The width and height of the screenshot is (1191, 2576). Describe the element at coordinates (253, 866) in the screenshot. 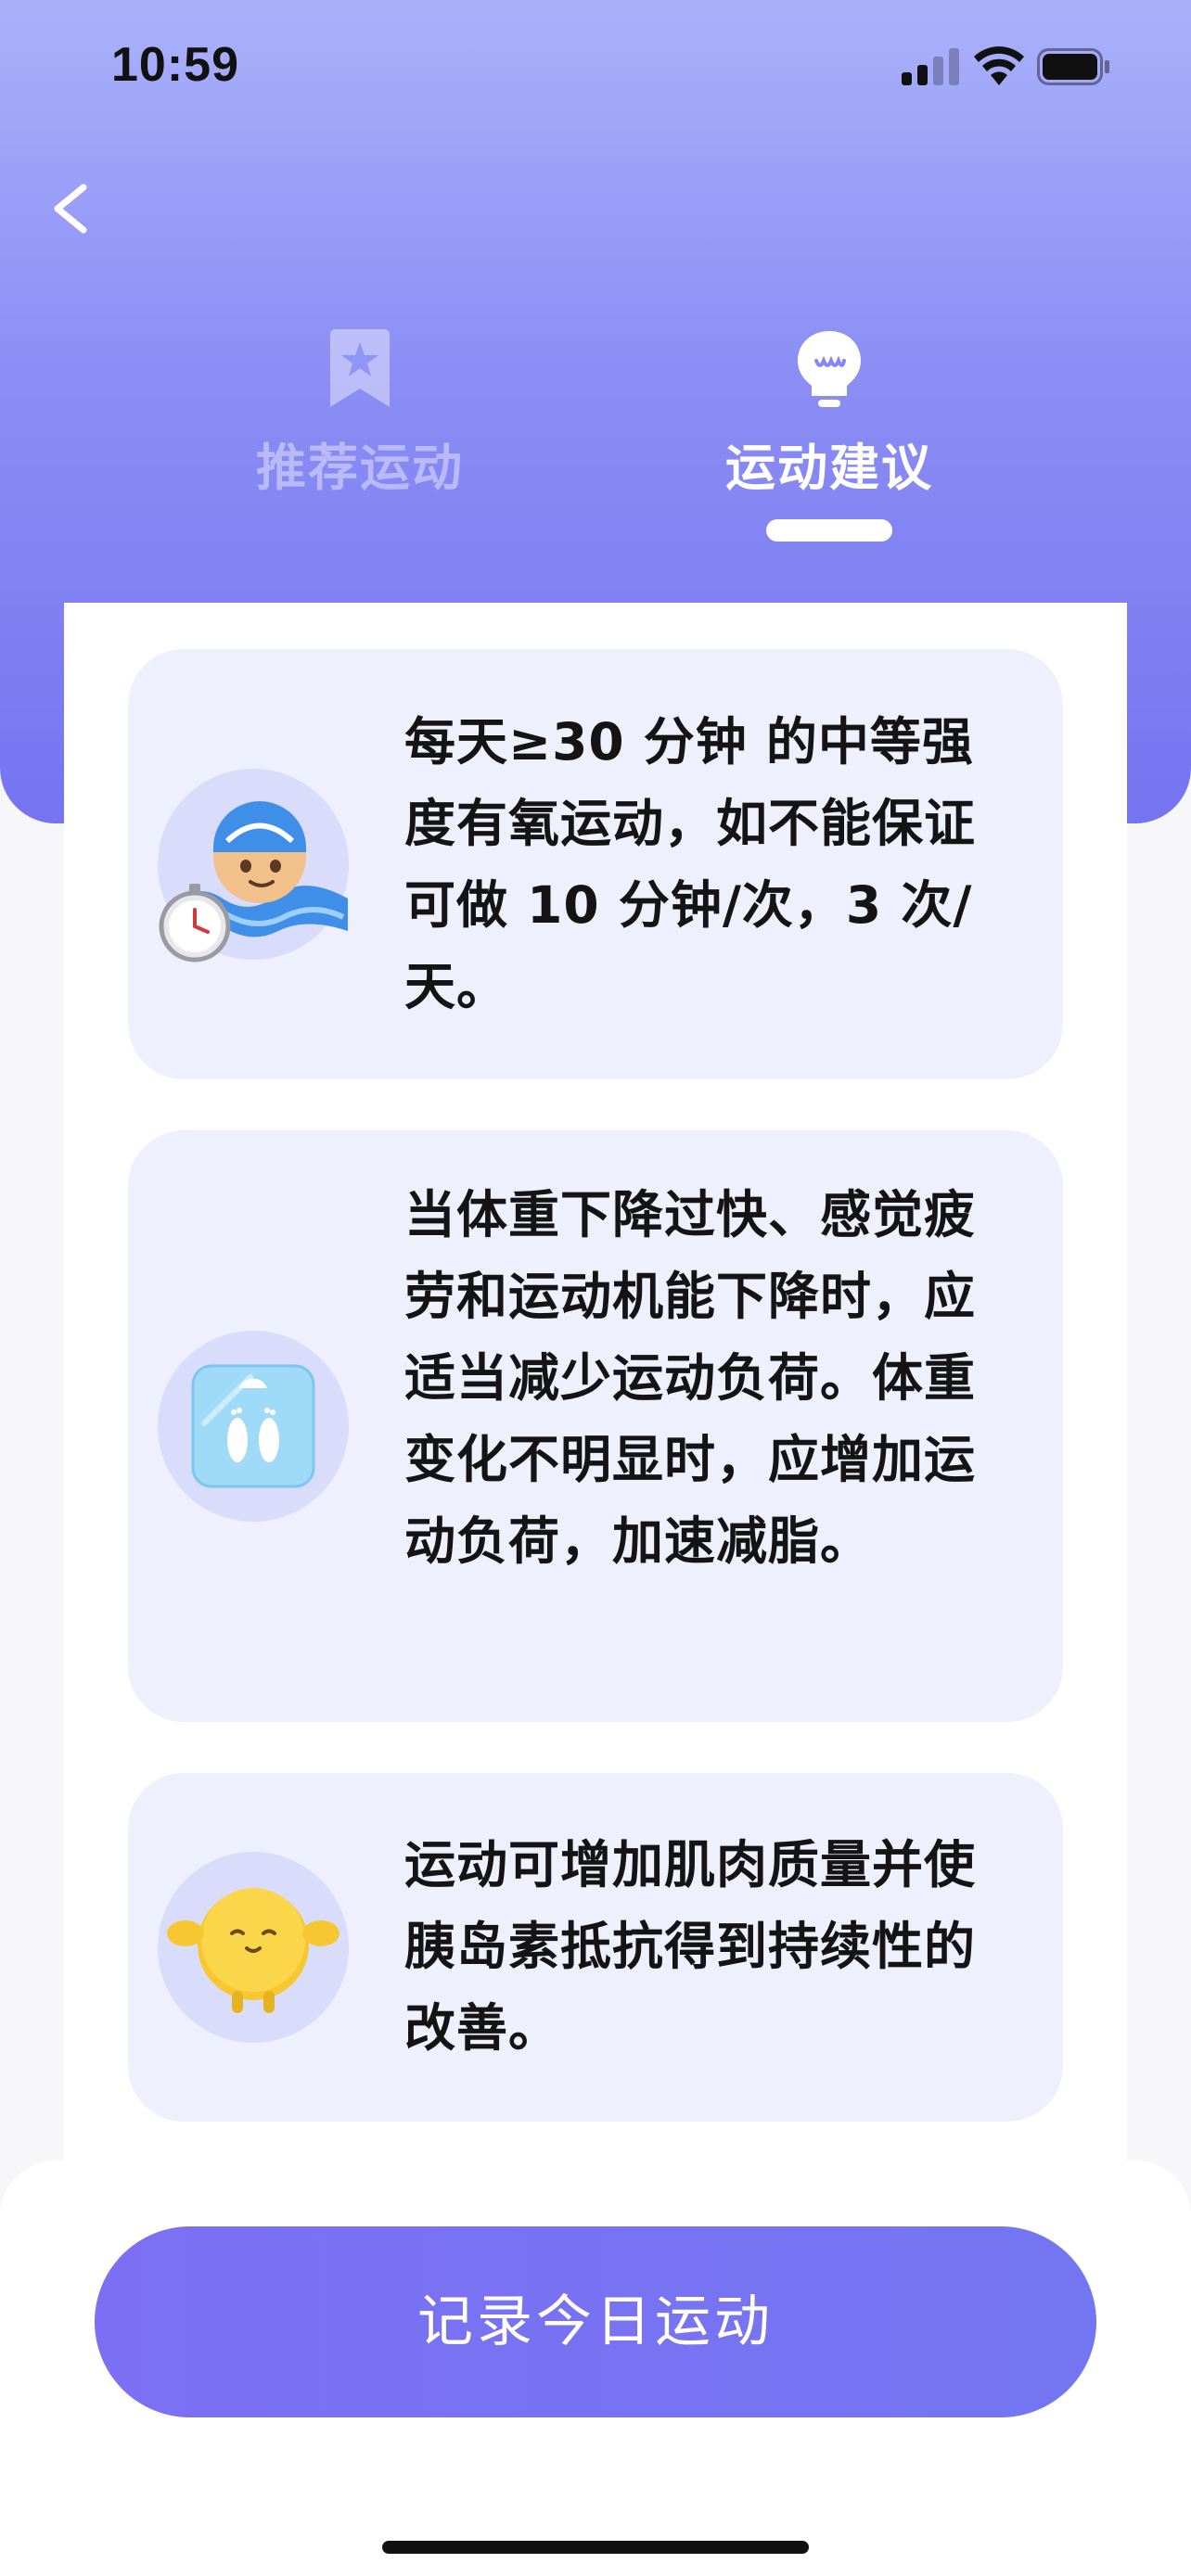

I see `swimmer-stopwatch-icon` at that location.